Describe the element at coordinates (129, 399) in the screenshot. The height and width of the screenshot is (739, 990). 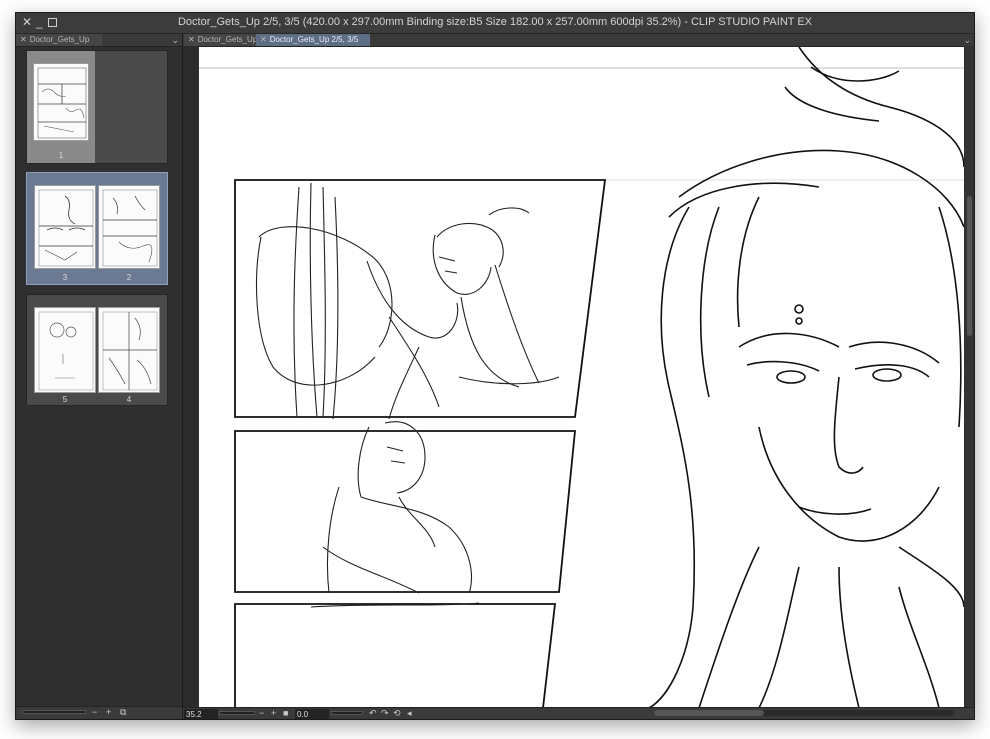
I see `page-number-label: 4` at that location.